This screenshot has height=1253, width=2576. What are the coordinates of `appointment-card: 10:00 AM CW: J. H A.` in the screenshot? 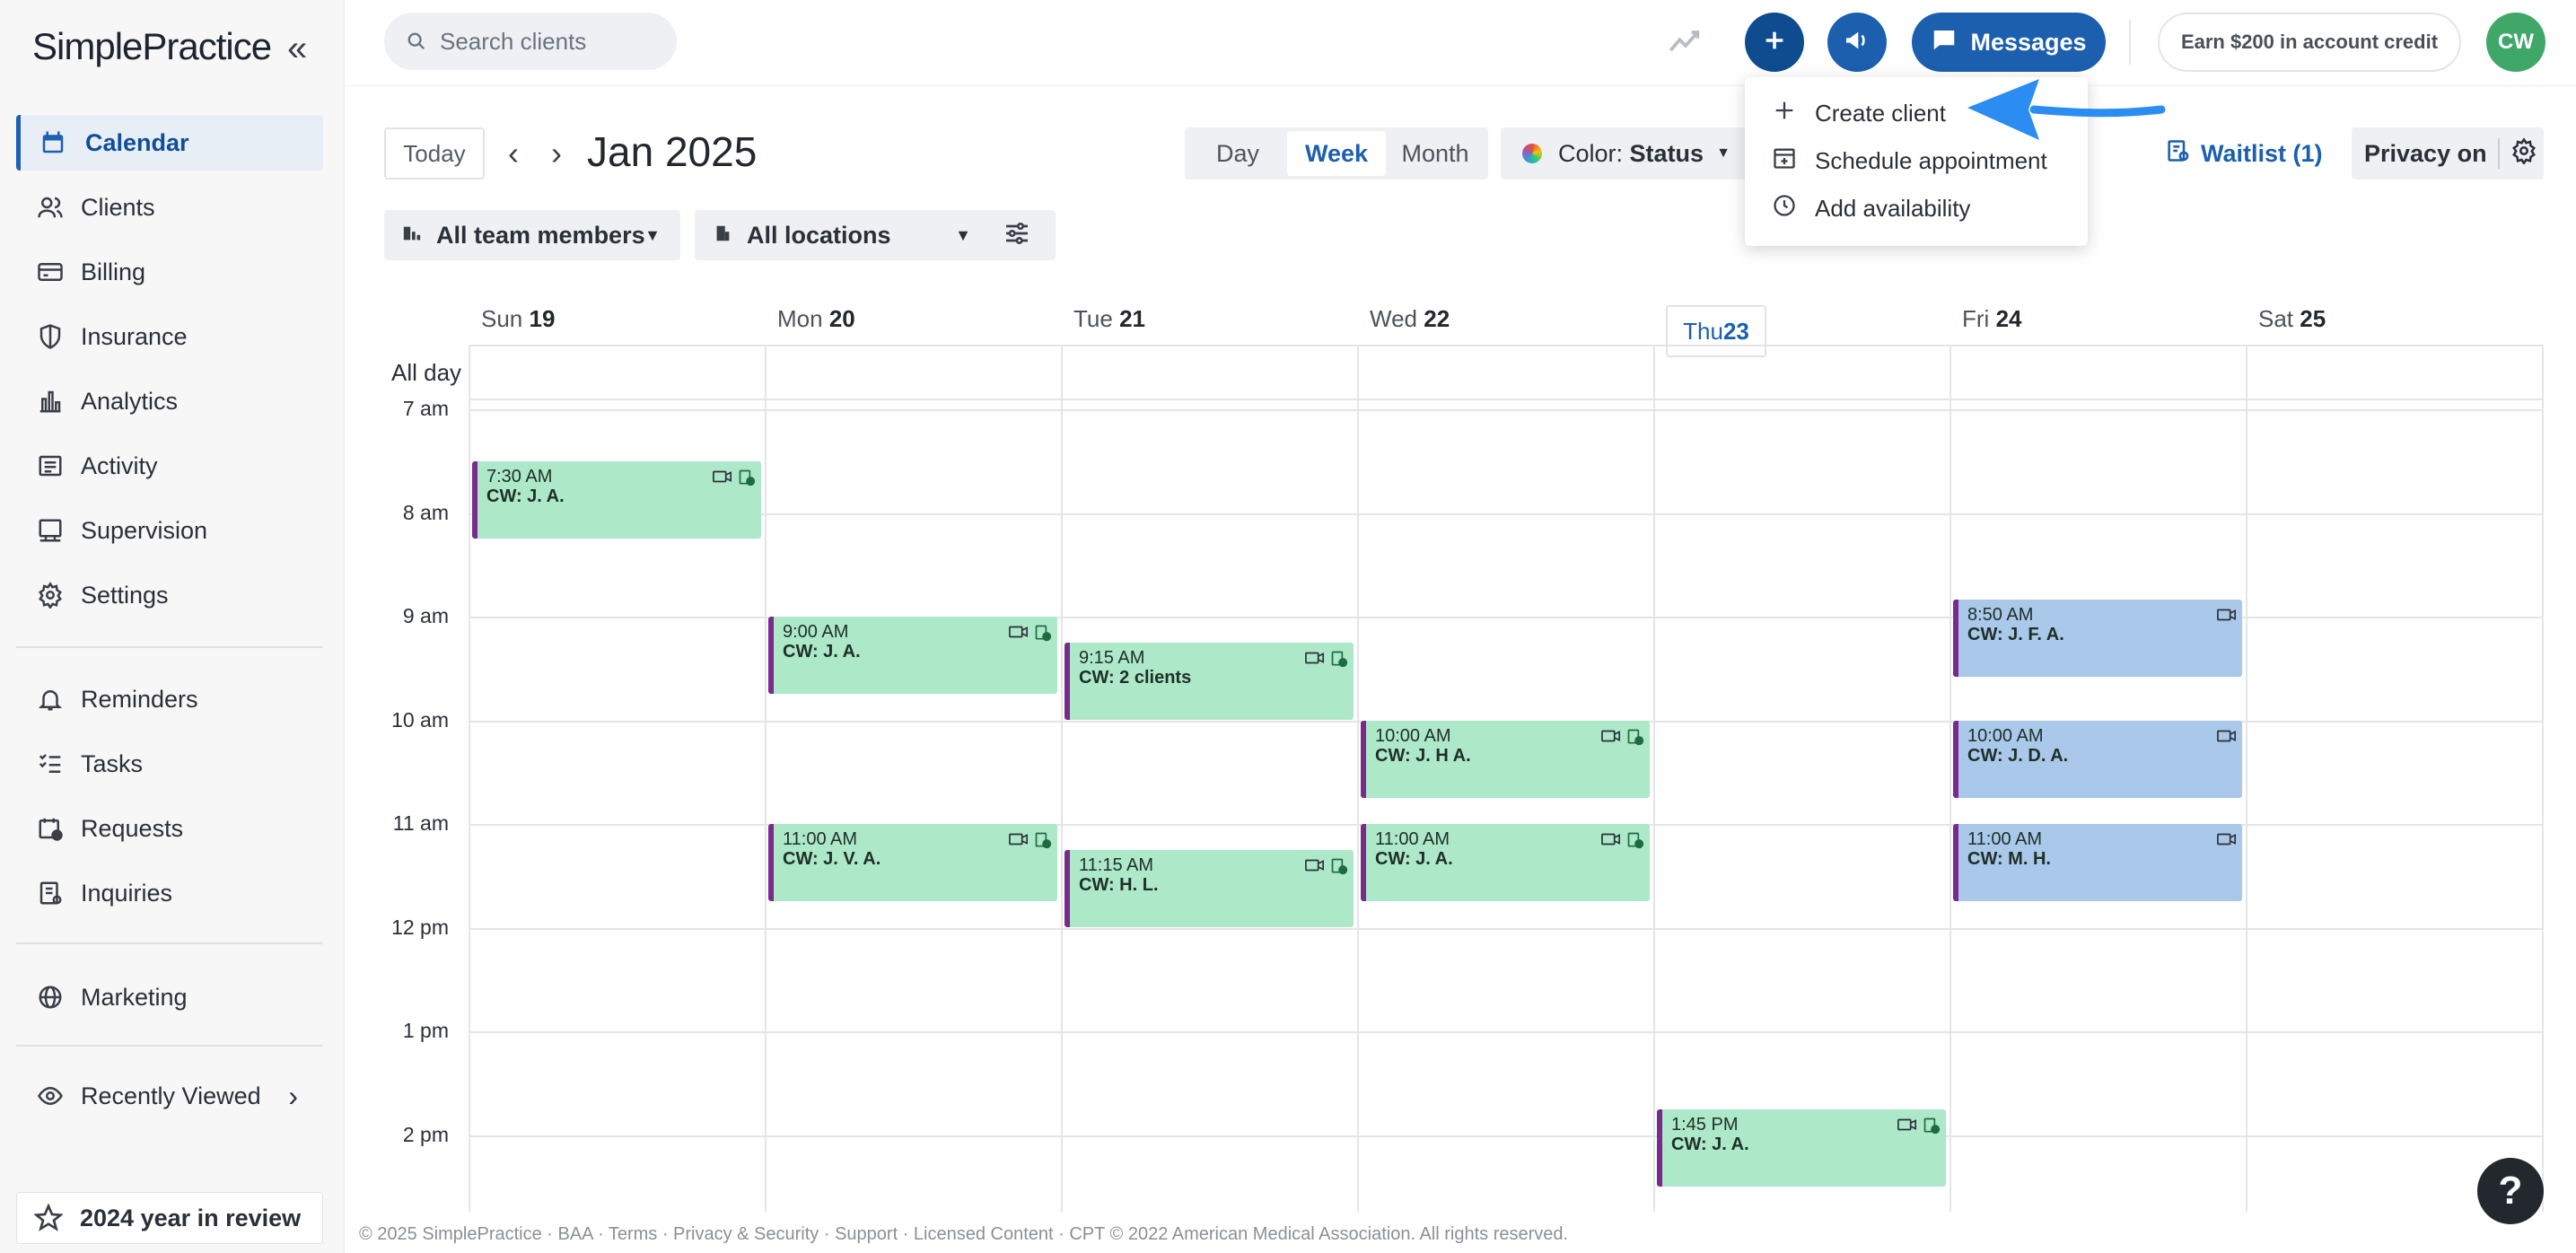 It's located at (1505, 759).